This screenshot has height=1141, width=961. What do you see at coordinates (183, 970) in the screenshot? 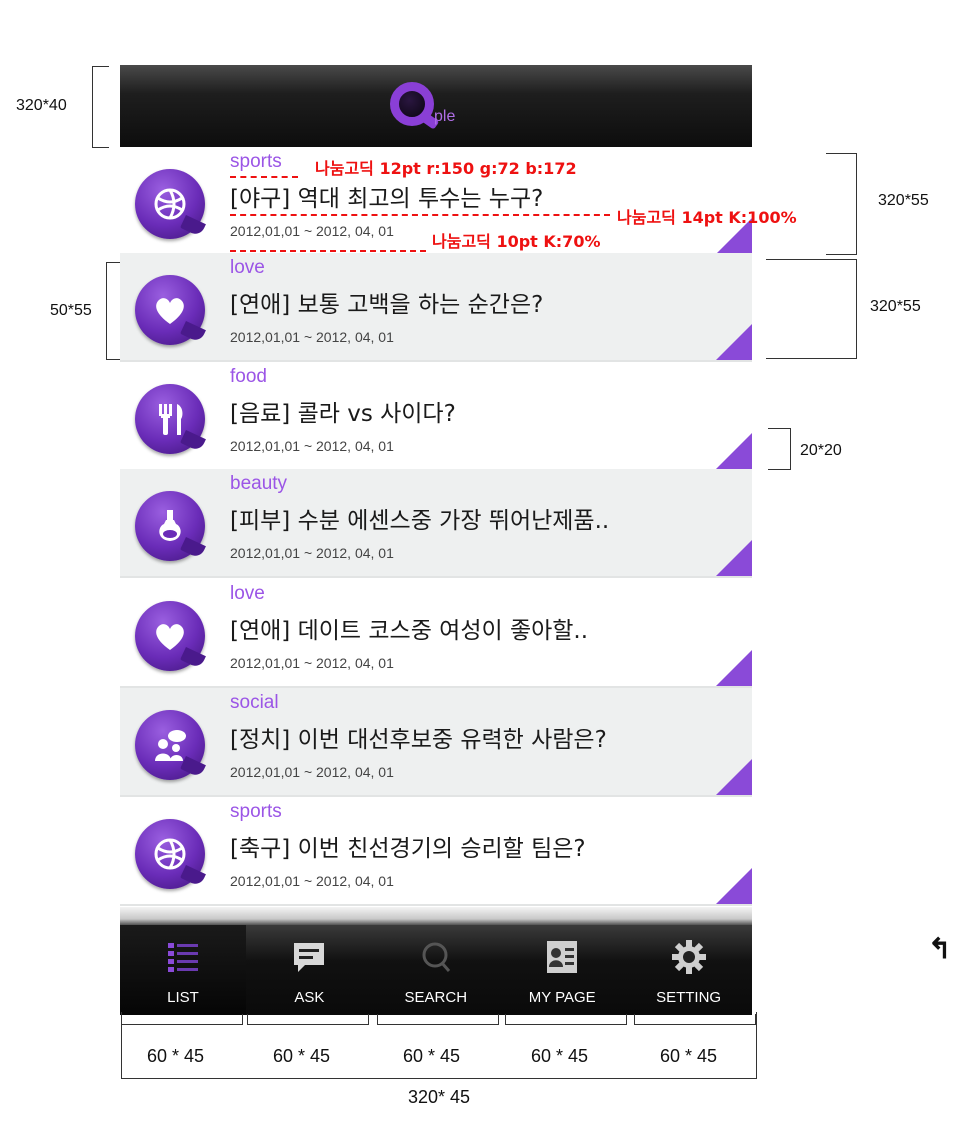
I see `tab-list: LIST` at bounding box center [183, 970].